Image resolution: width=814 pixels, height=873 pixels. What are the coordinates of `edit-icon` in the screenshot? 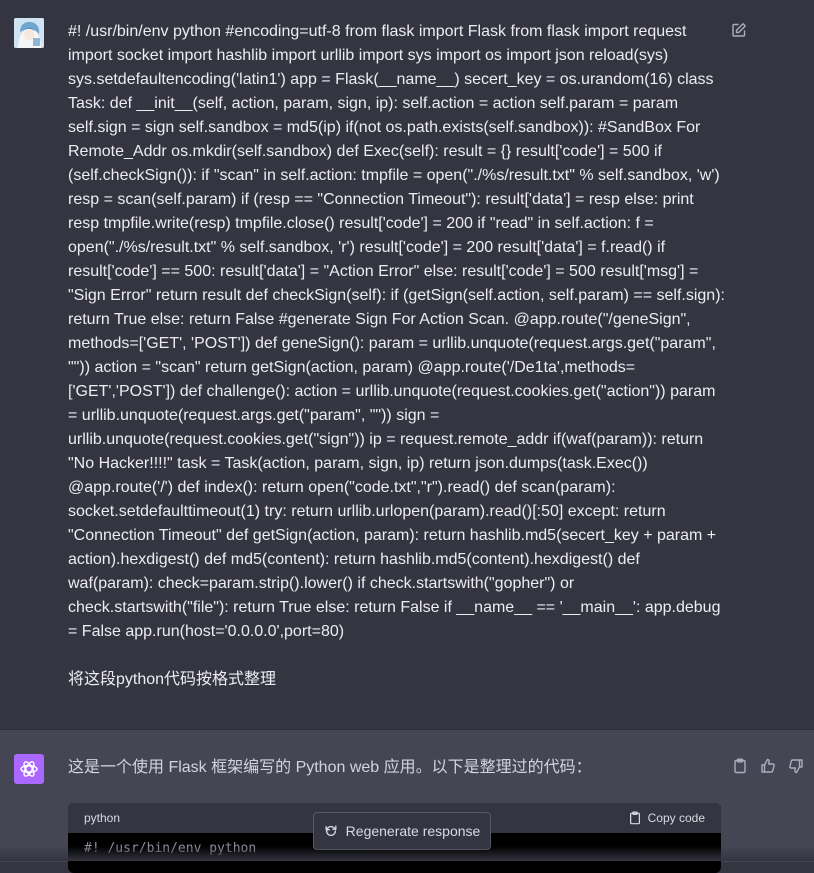 It's located at (741, 32).